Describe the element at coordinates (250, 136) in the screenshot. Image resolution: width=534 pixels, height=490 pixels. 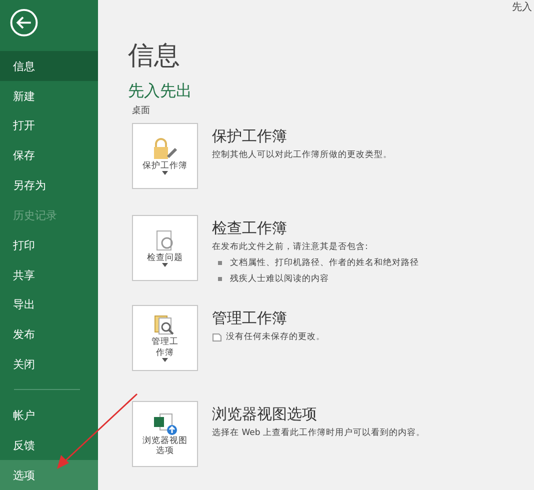
I see `section-heading: 保护工作簿` at that location.